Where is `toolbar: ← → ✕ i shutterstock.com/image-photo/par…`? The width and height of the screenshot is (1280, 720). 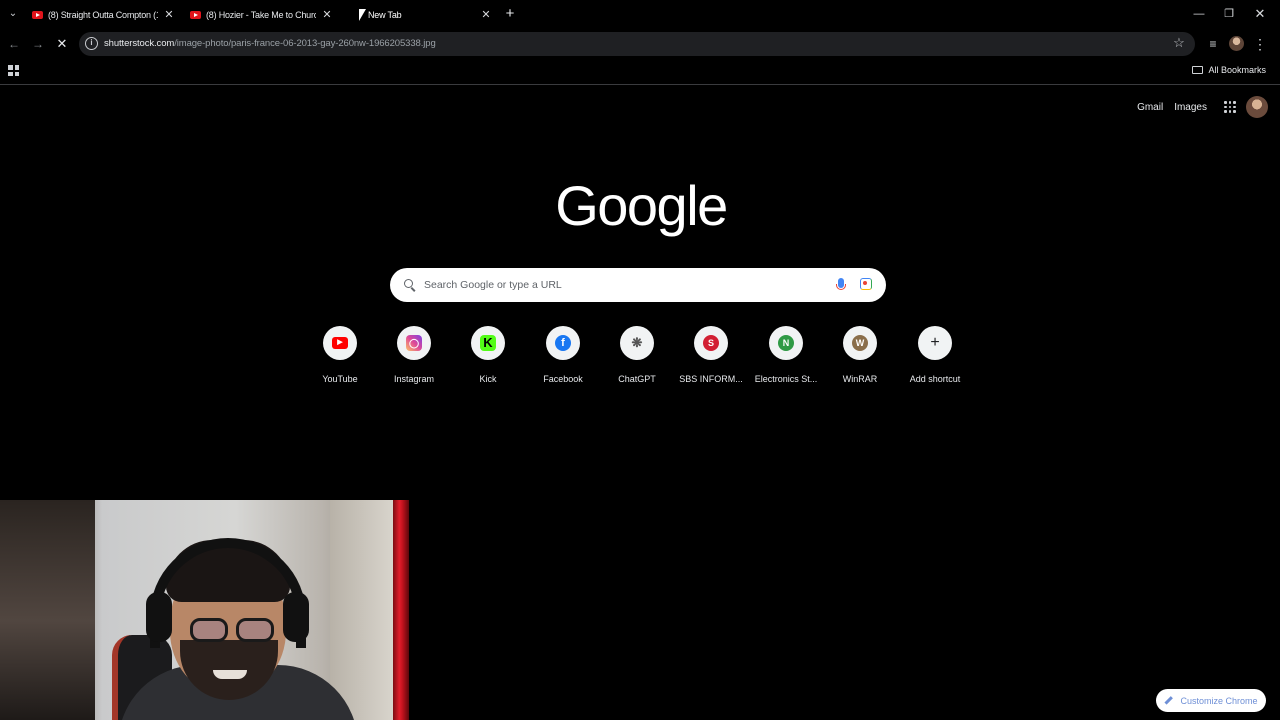
toolbar: ← → ✕ i shutterstock.com/image-photo/par… is located at coordinates (640, 44).